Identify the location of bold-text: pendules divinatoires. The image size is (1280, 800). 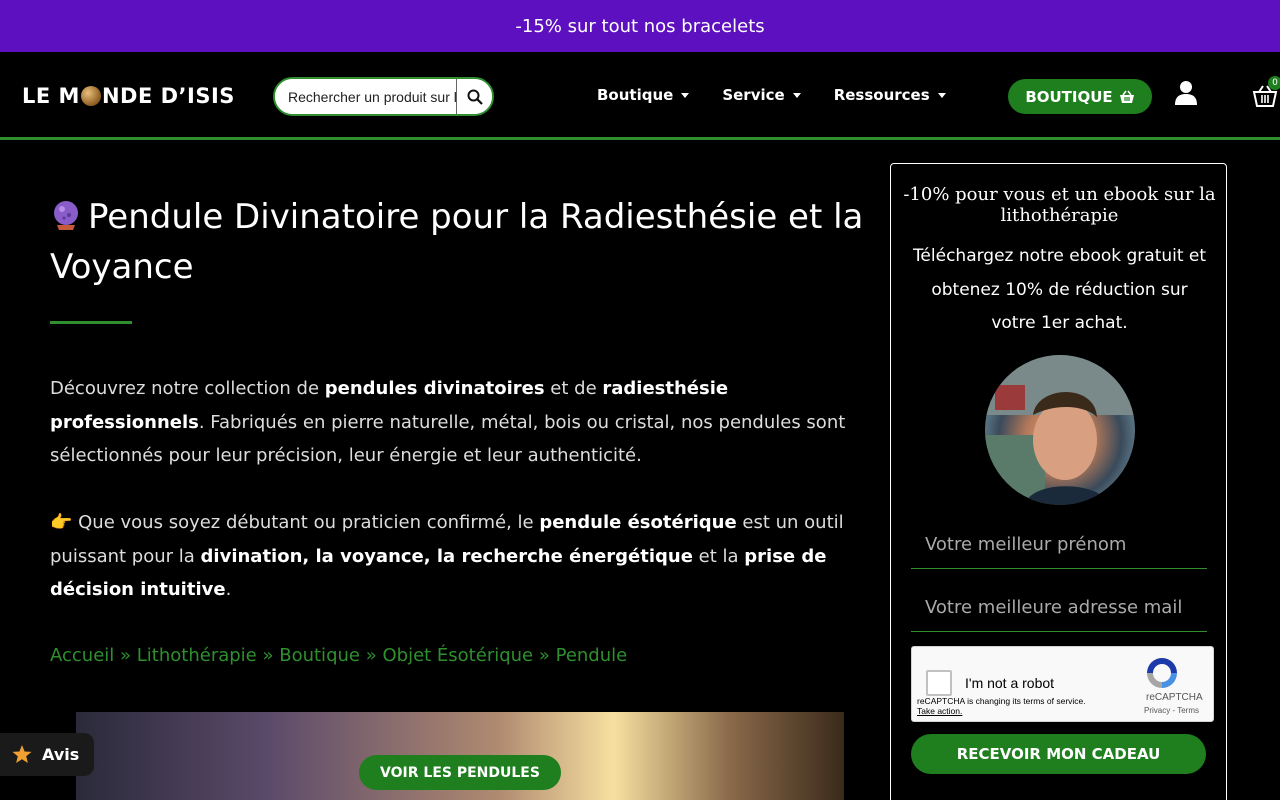
(434, 388).